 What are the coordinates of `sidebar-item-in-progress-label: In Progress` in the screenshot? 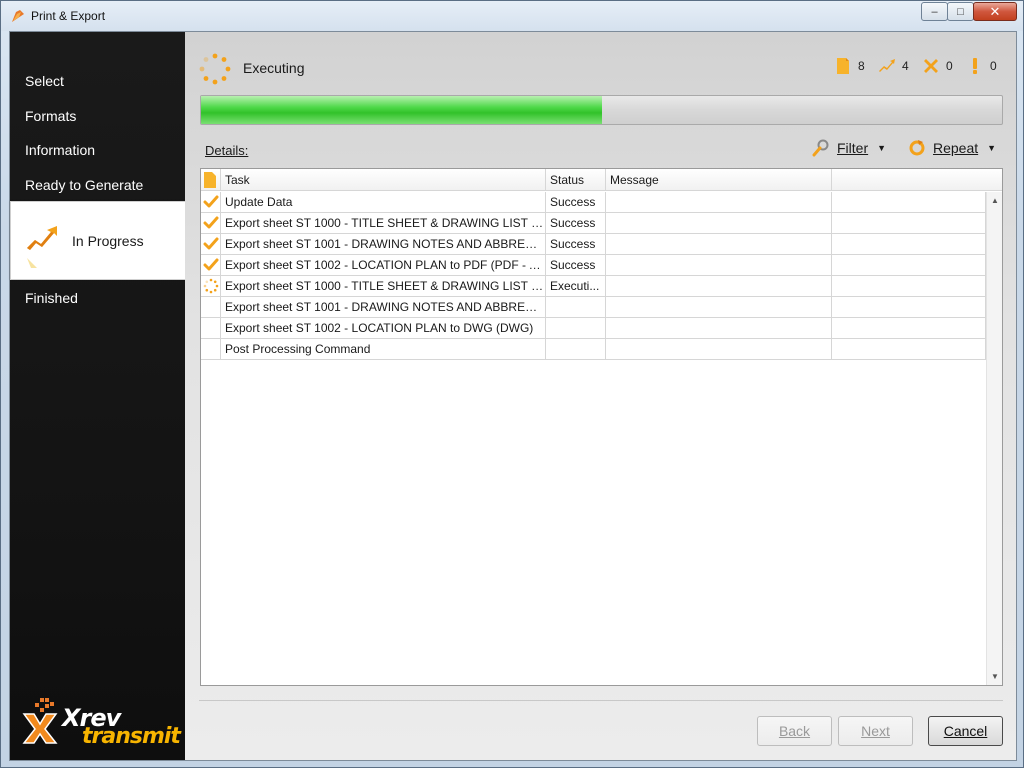 It's located at (108, 241).